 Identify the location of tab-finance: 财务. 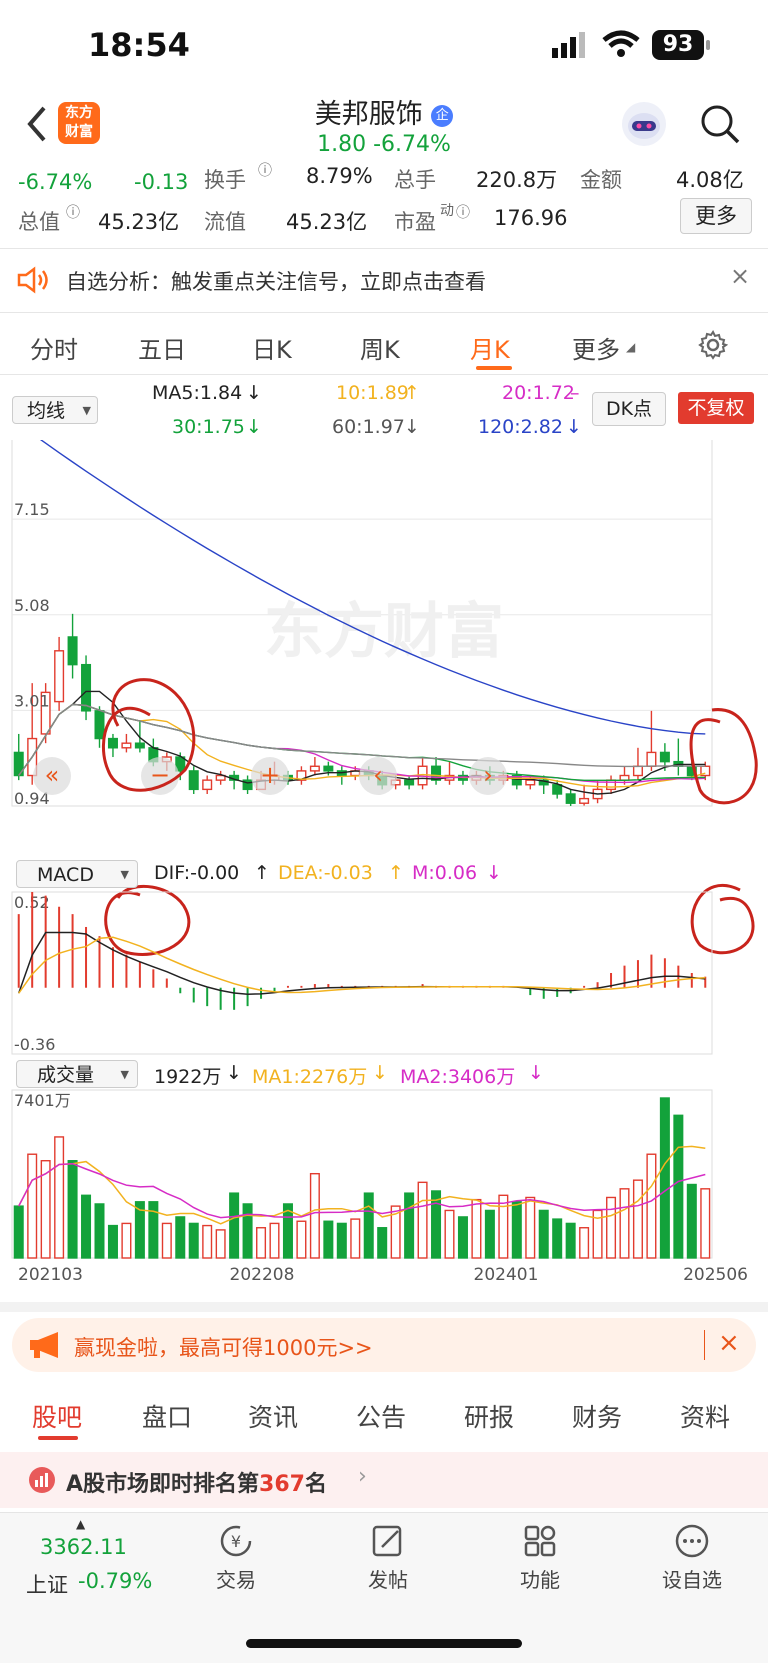
(597, 1416).